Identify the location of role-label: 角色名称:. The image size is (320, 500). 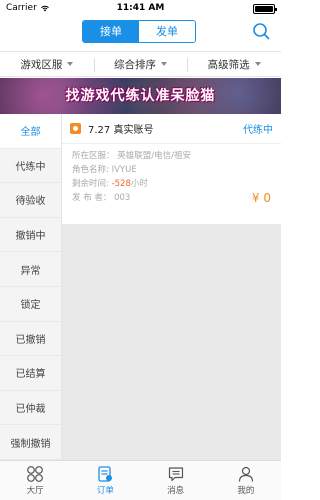
(90, 170).